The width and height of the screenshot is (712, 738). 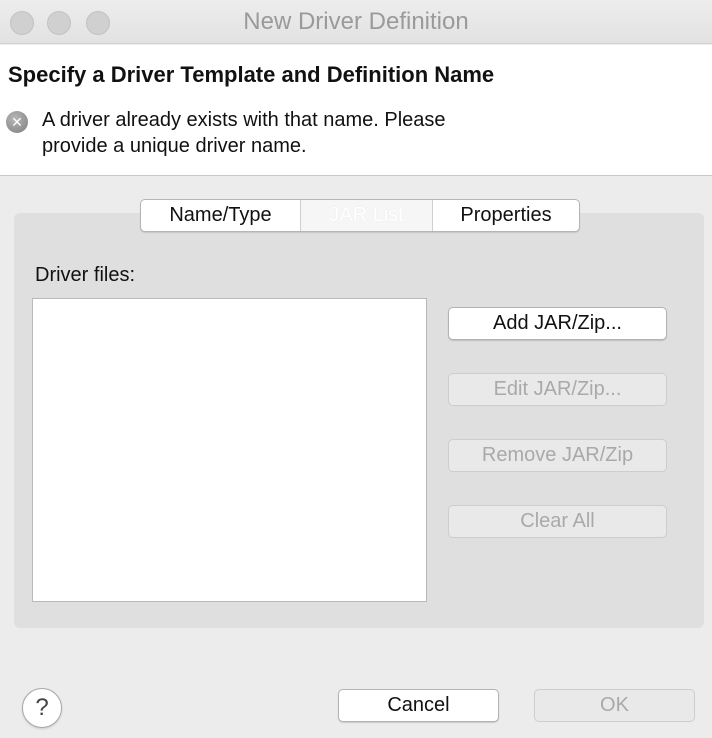 I want to click on window-titlebar: New Driver Definition, so click(x=356, y=22).